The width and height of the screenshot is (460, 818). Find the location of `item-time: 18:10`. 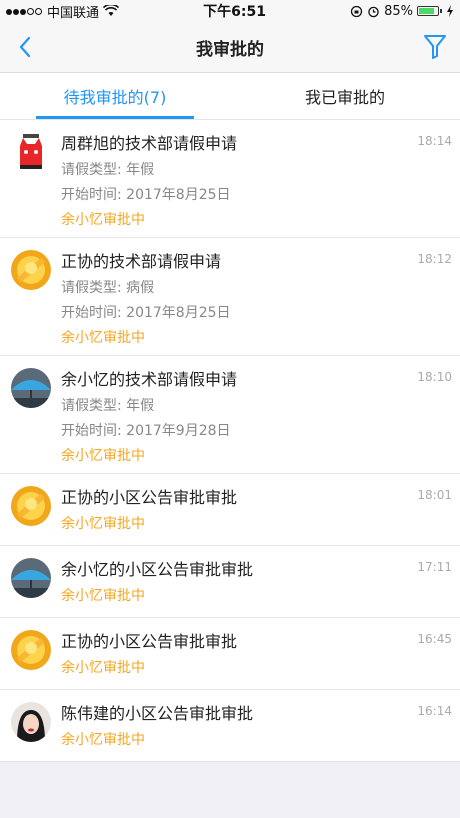

item-time: 18:10 is located at coordinates (434, 377).